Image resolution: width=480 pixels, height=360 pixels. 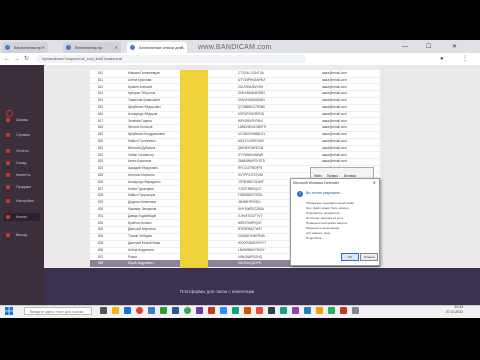 What do you see at coordinates (442, 59) in the screenshot?
I see `profile-icon: ●` at bounding box center [442, 59].